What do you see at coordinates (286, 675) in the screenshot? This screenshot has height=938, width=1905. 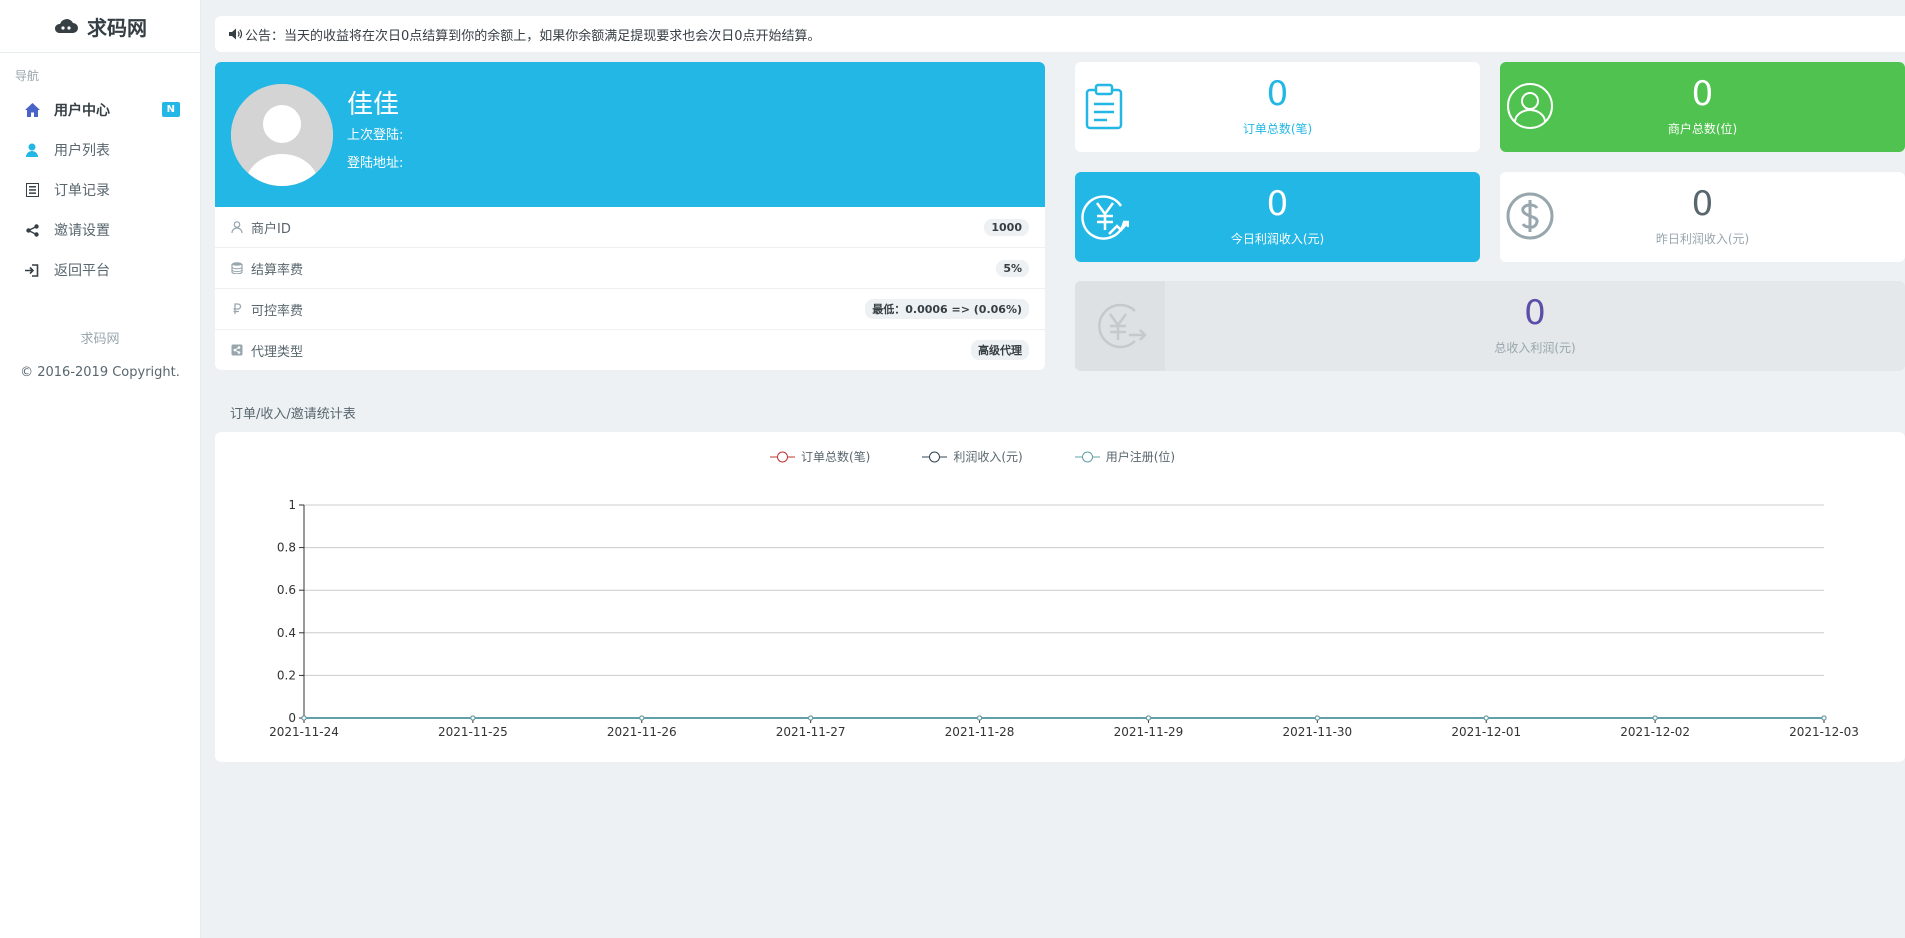 I see `y-tick-label: 0.2` at bounding box center [286, 675].